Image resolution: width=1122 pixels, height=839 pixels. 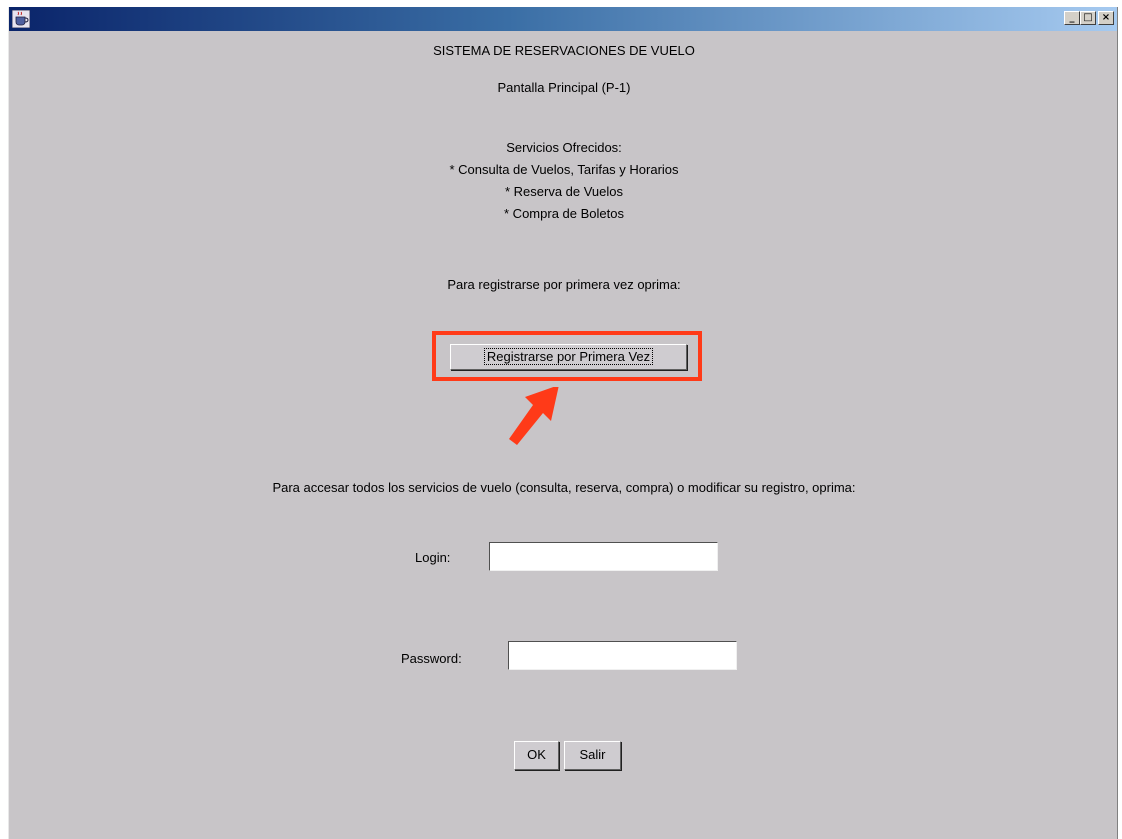 I want to click on ok-button: OK, so click(x=536, y=755).